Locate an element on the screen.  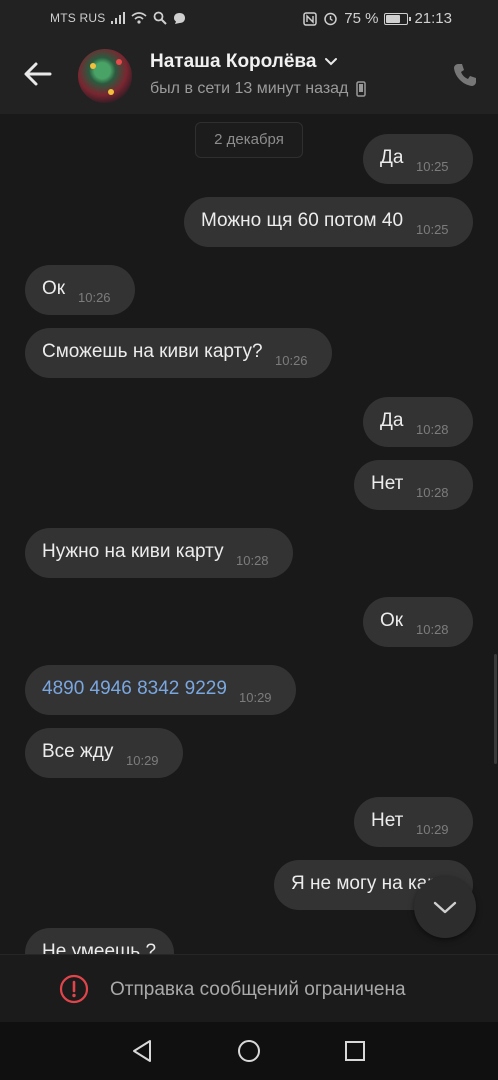
messaging-restricted-banner: Отправка сообщений ограничена is located at coordinates (249, 988).